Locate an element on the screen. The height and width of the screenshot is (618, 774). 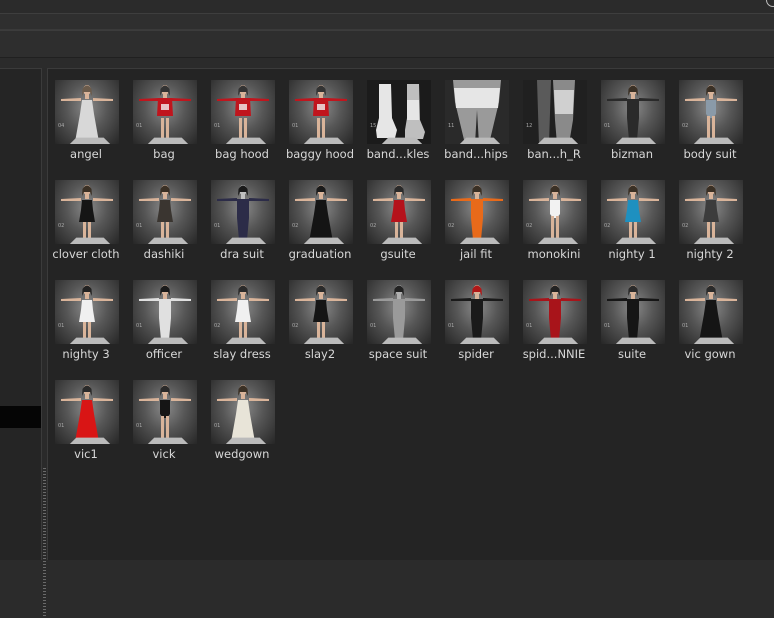
asset-item-nighty-3: 01 nighty 3 is located at coordinates (92, 330).